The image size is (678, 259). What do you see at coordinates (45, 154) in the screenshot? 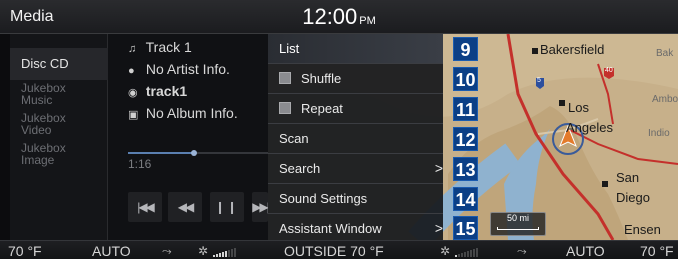
I see `source-jukebox-image: Jukebox Image` at bounding box center [45, 154].